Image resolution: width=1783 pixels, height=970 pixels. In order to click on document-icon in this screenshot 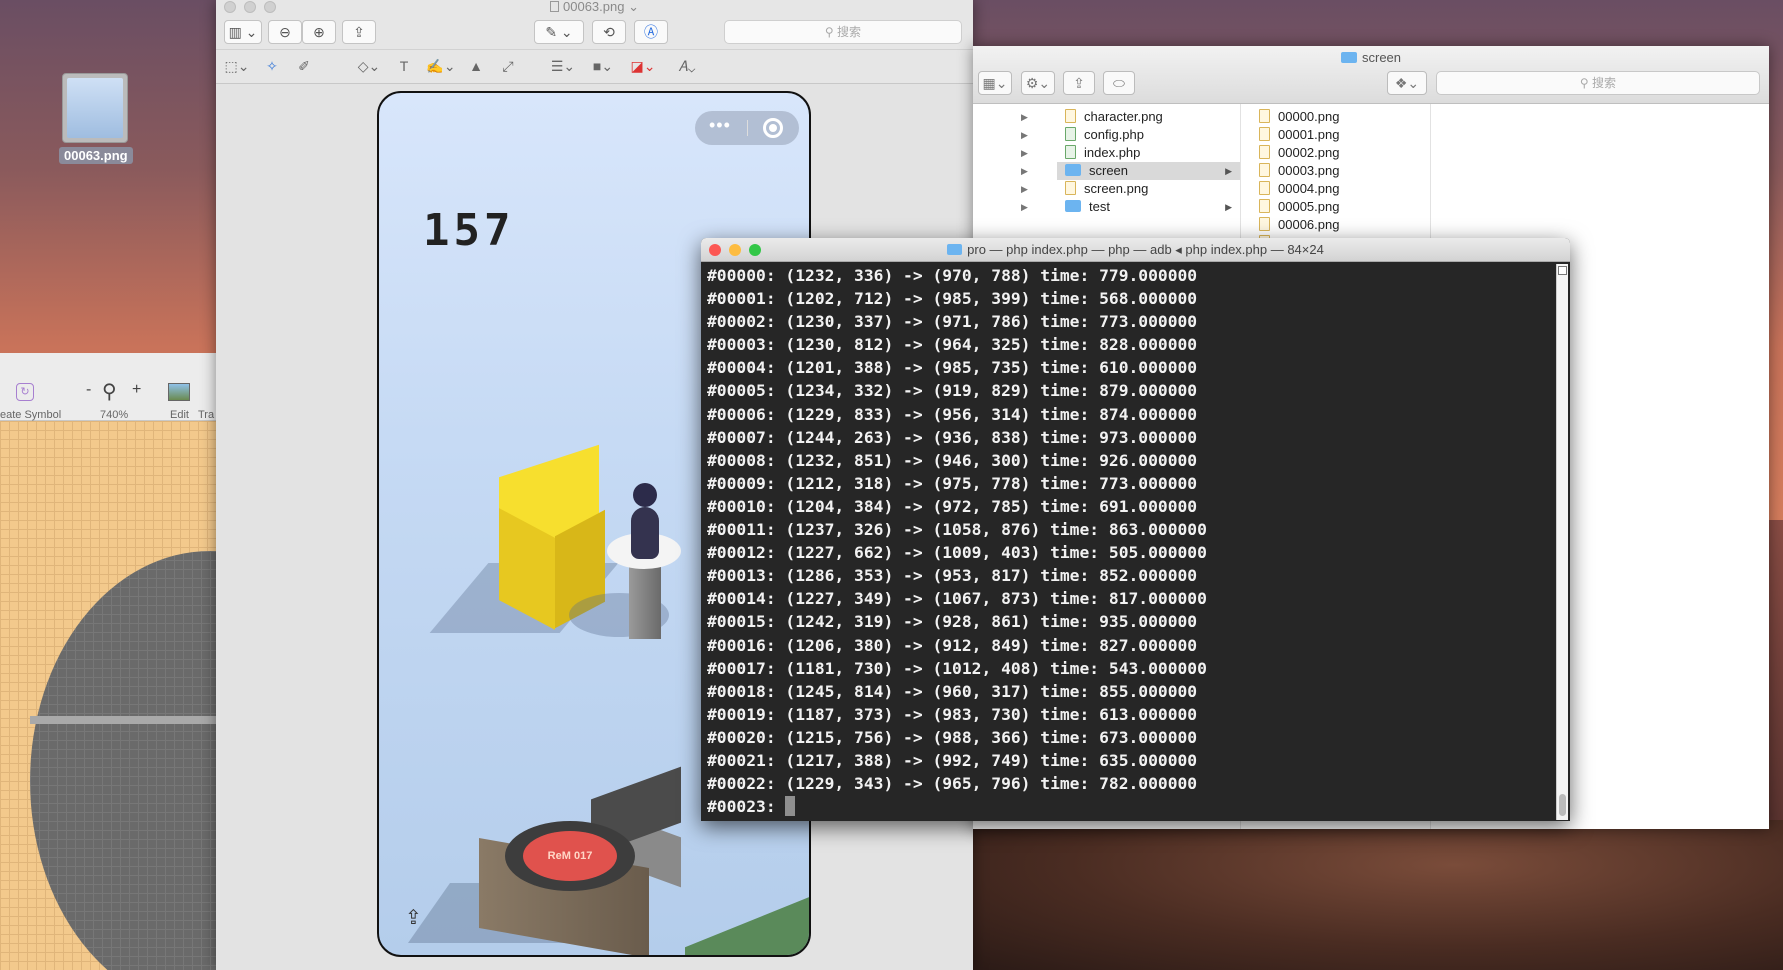, I will do `click(555, 6)`.